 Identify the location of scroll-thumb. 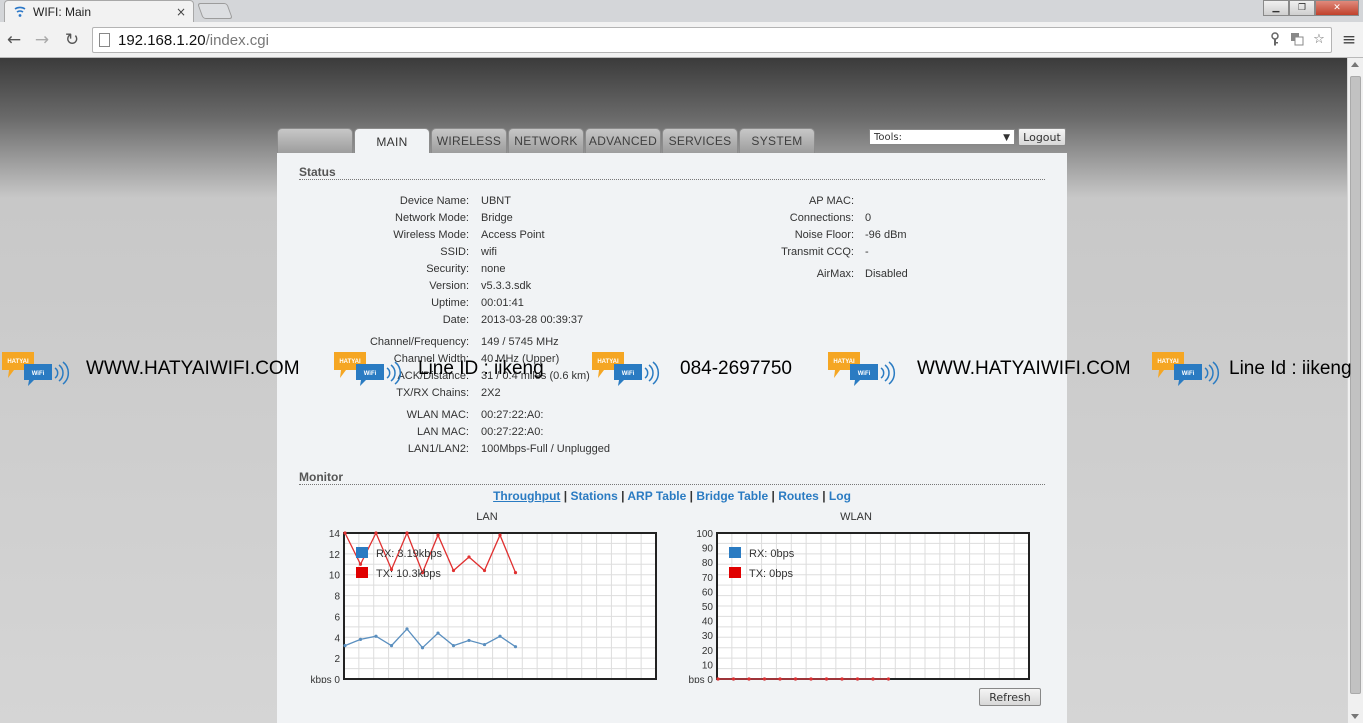
(1355, 385).